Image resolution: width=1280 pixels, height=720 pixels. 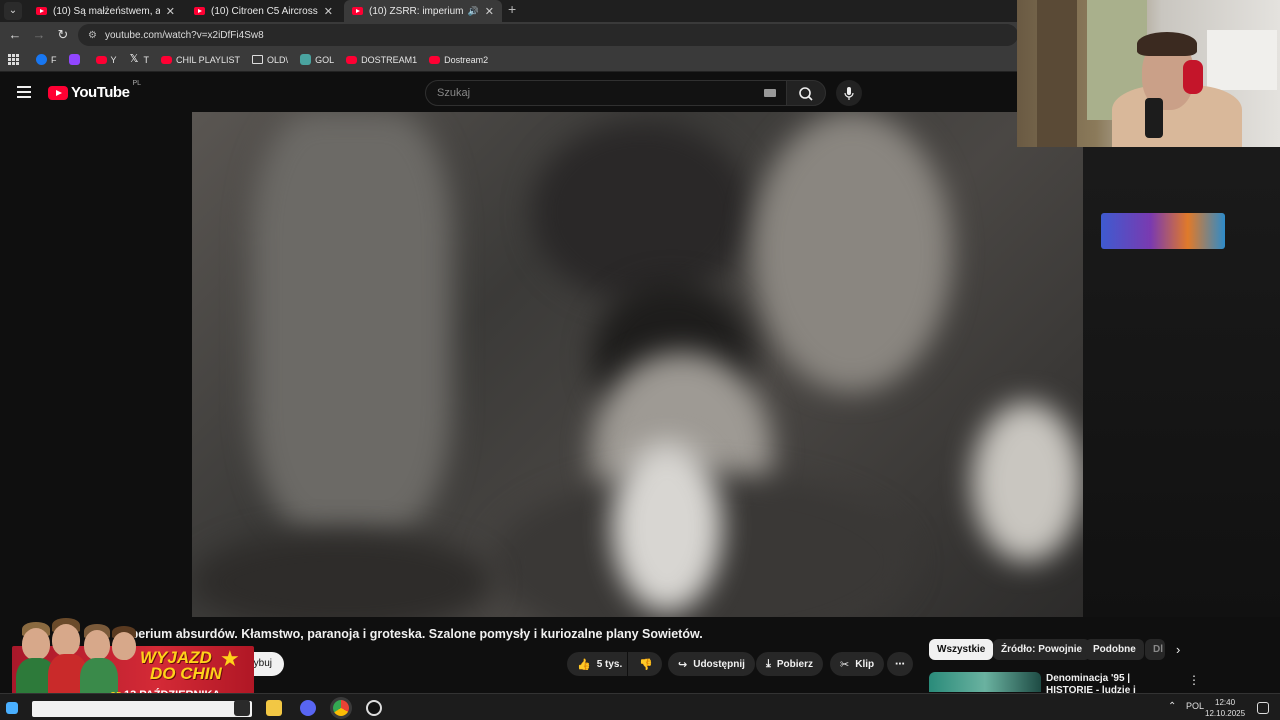 What do you see at coordinates (317, 59) in the screenshot?
I see `bookmark-gol: GOL` at bounding box center [317, 59].